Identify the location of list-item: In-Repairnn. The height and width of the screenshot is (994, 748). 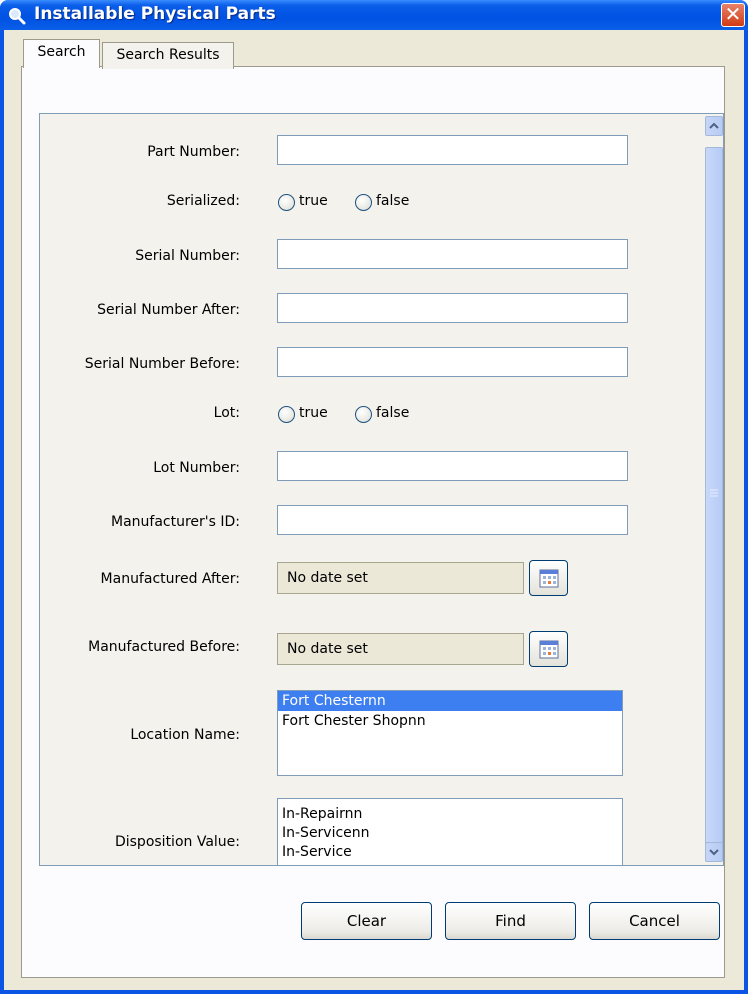
(450, 814).